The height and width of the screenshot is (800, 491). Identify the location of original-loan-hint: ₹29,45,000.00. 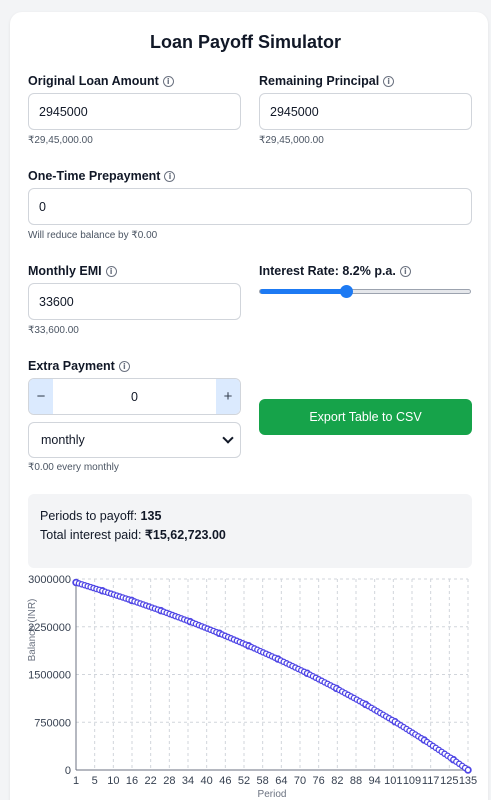
(60, 140).